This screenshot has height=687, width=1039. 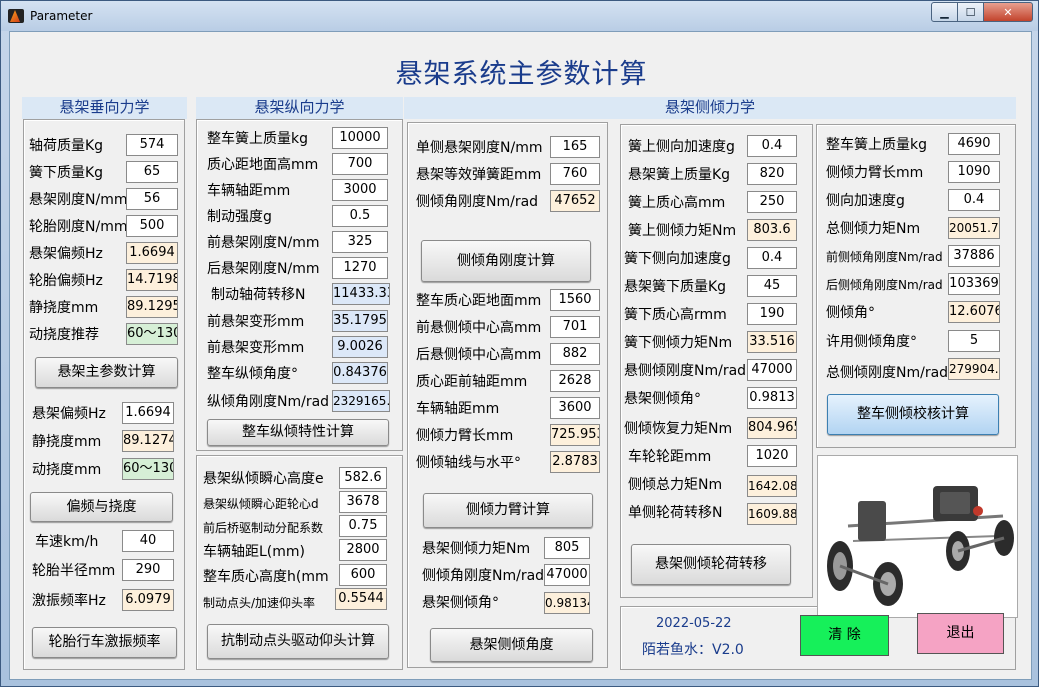 What do you see at coordinates (263, 528) in the screenshot?
I see `long2-label-3: 前后桥驱制动分配系数` at bounding box center [263, 528].